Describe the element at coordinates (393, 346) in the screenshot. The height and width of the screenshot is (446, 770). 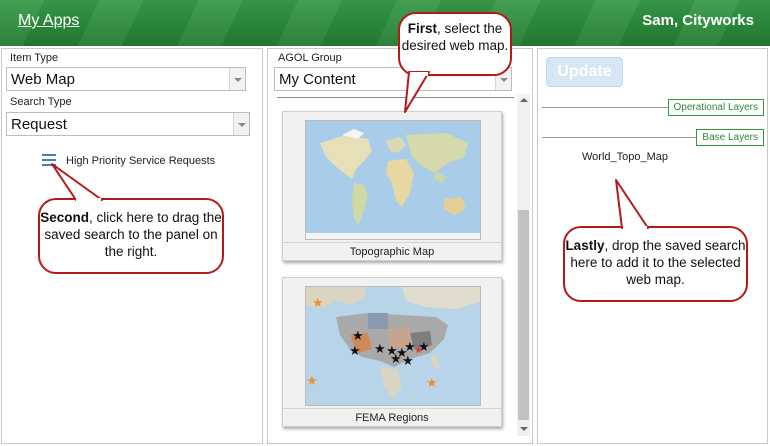
I see `fema-regions-map-thumbnail: ★ ★ ★ ★ ★ ★ ★ ★ ★ ★ ★ ★ ★` at that location.